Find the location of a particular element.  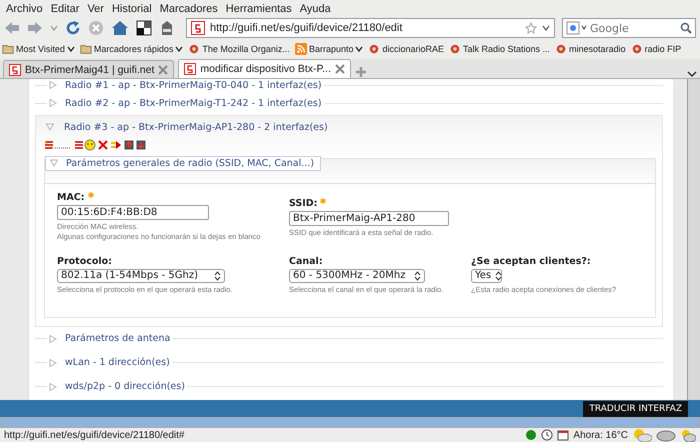

menu-item: Herramientas is located at coordinates (259, 8).